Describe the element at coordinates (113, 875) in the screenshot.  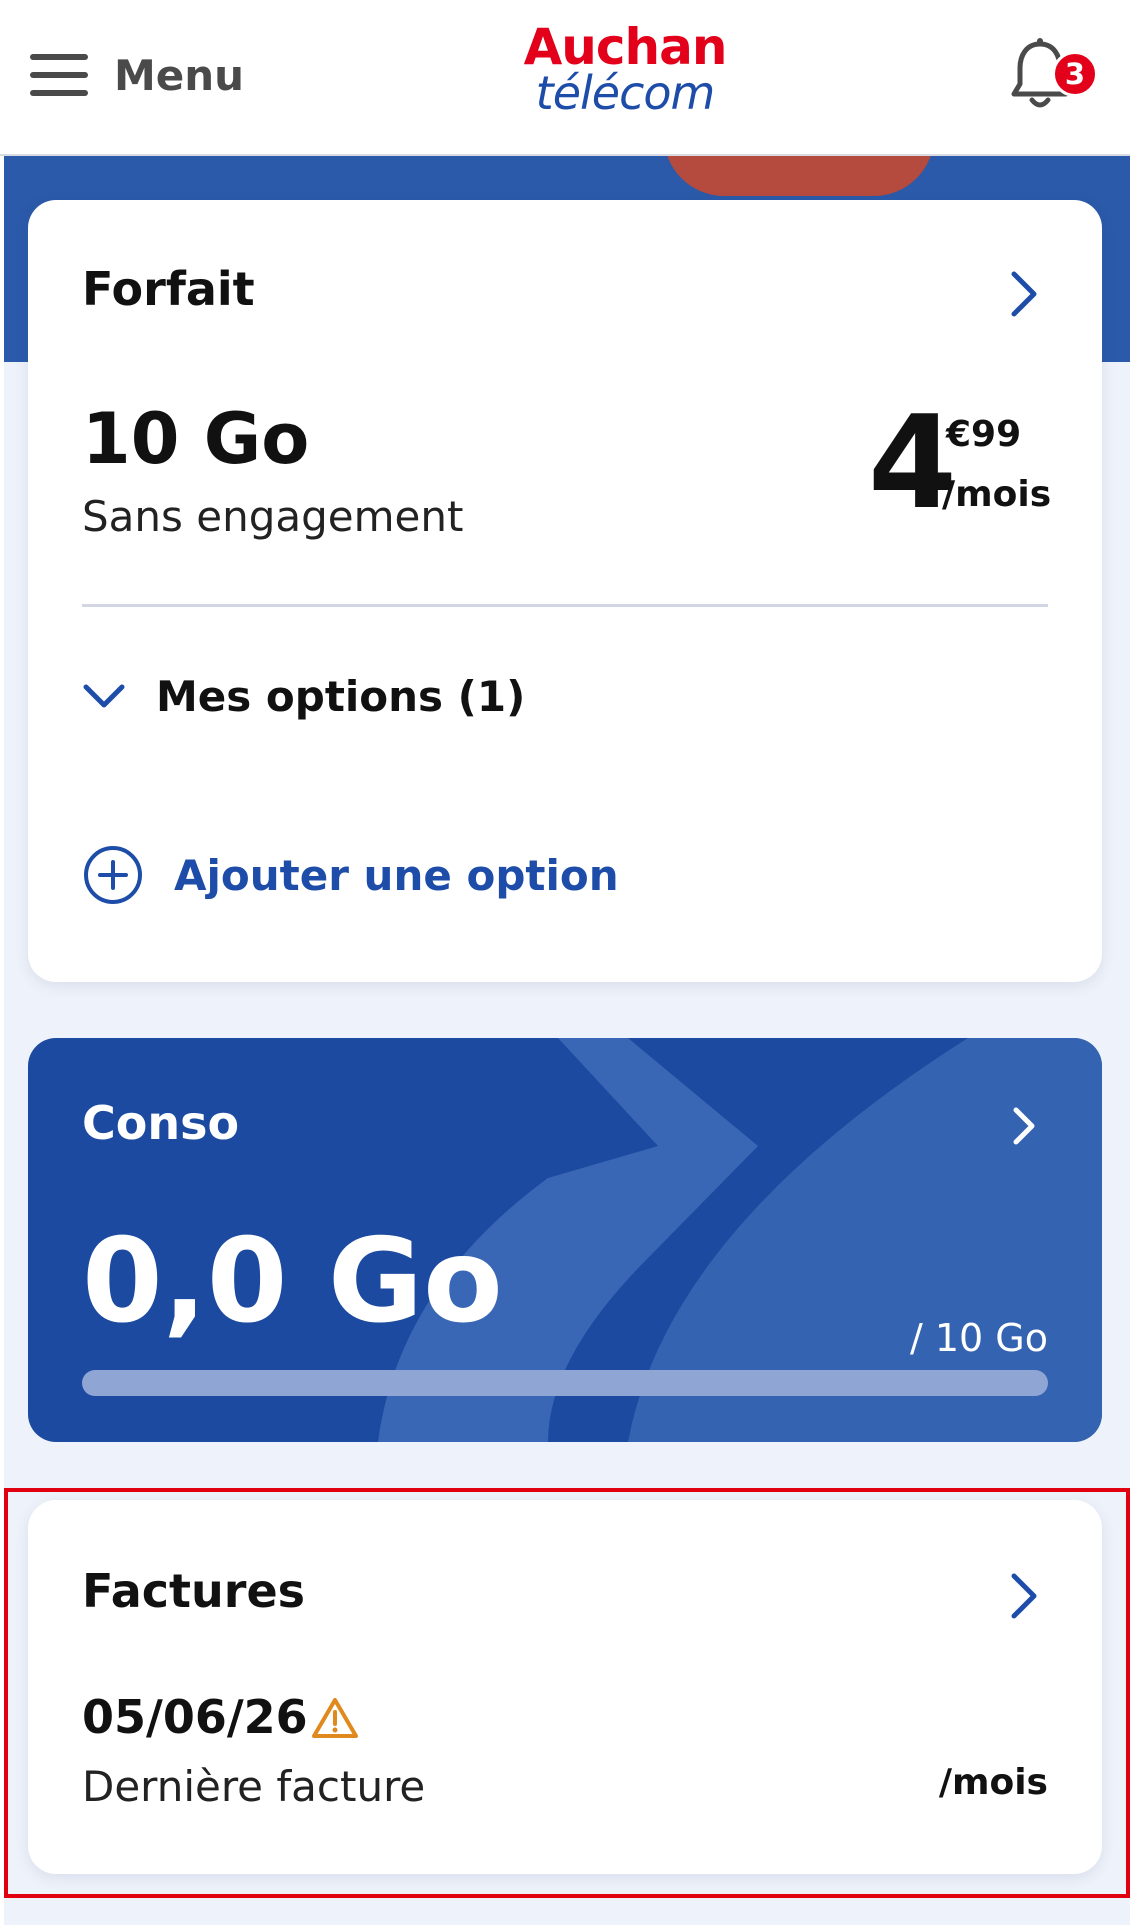
I see `plus-circle-icon` at that location.